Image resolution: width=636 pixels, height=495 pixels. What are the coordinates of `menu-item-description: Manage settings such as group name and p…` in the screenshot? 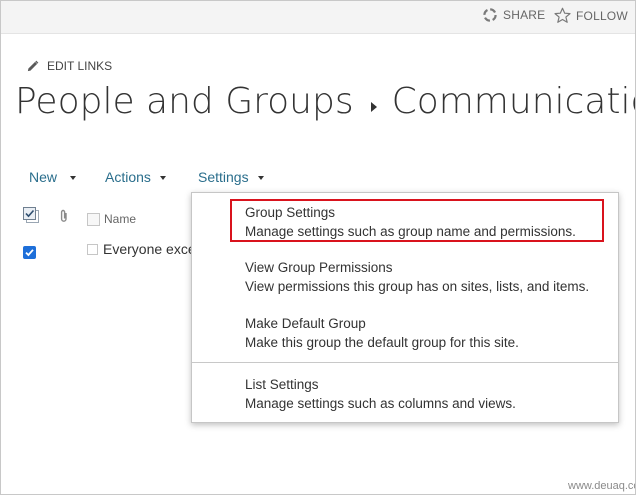 It's located at (410, 231).